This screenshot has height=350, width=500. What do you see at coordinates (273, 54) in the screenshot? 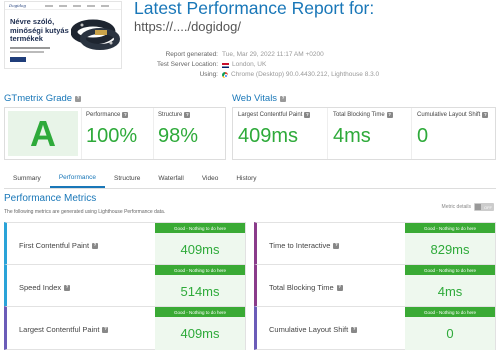
I see `generated-value: Tue, Mar 29, 2022 11:17 AM +0200` at bounding box center [273, 54].